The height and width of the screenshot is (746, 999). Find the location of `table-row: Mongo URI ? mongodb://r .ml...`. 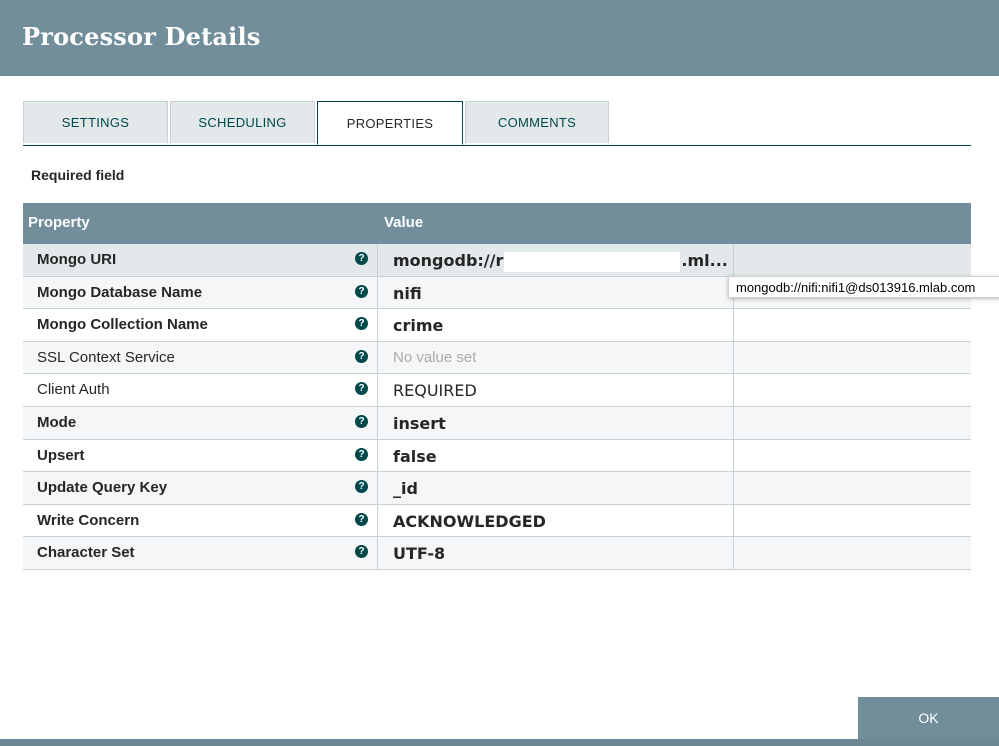

table-row: Mongo URI ? mongodb://r .ml... is located at coordinates (497, 260).